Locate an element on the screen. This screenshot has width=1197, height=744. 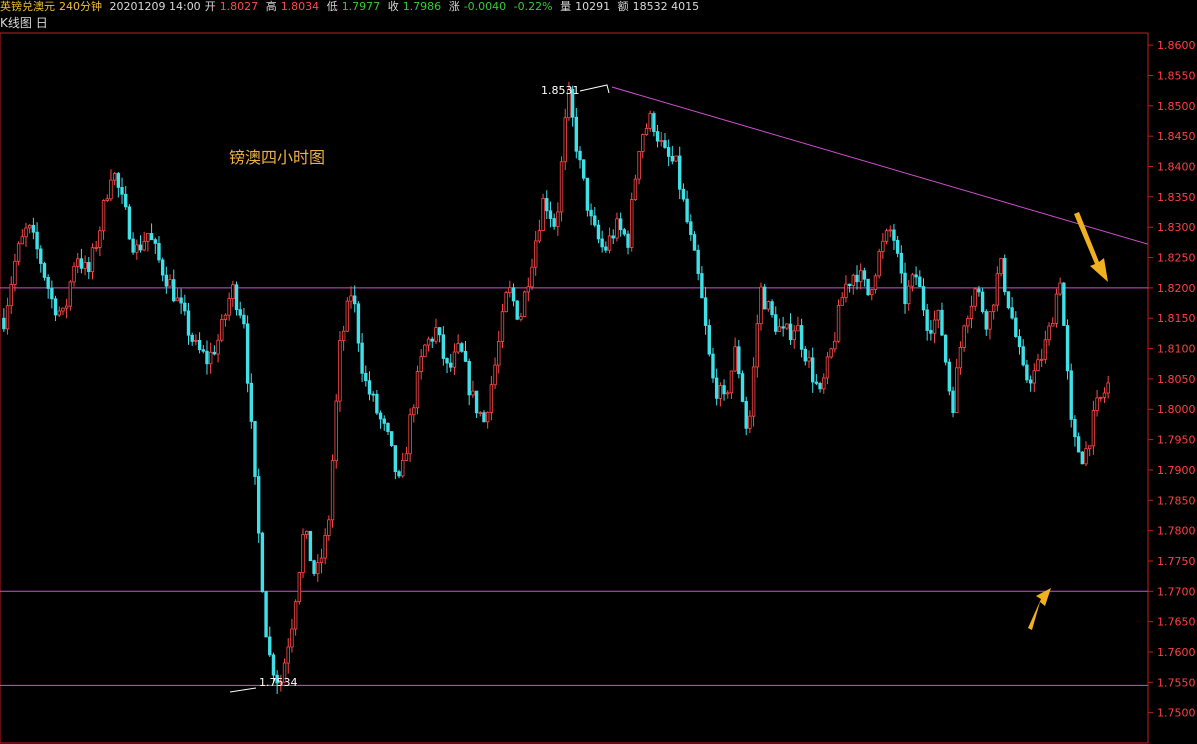
high-marker-line is located at coordinates (594, 89).